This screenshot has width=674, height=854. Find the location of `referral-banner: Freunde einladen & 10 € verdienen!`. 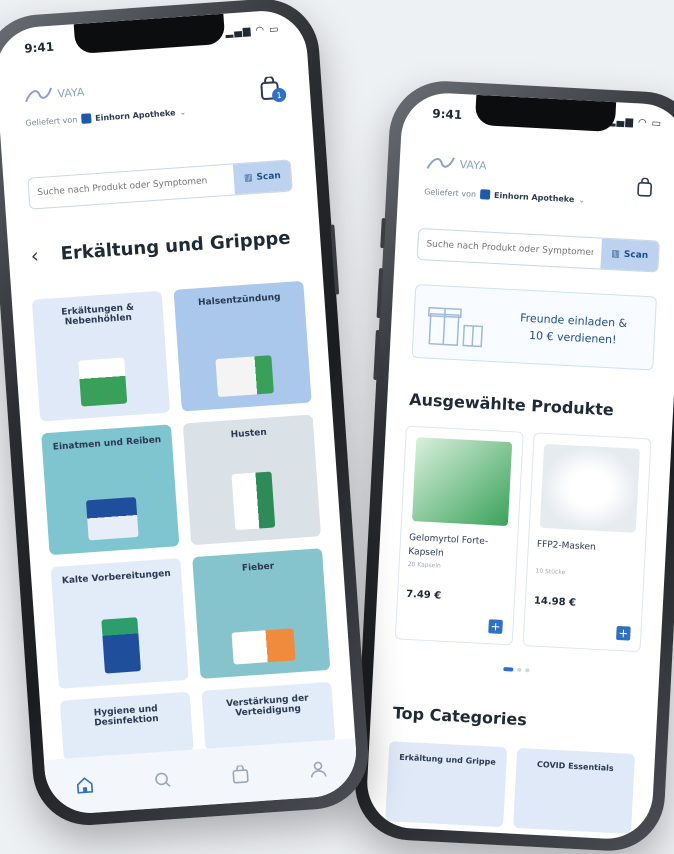

referral-banner: Freunde einladen & 10 € verdienen! is located at coordinates (534, 327).